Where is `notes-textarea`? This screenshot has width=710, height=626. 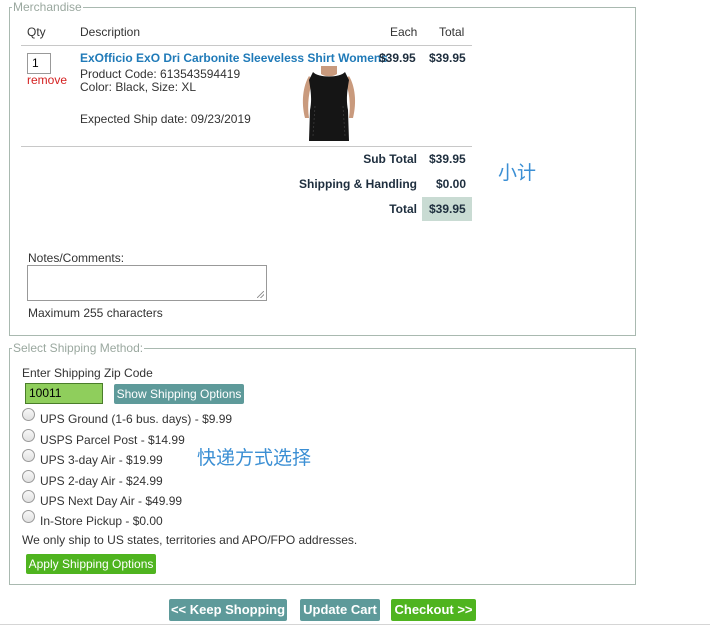
notes-textarea is located at coordinates (147, 283).